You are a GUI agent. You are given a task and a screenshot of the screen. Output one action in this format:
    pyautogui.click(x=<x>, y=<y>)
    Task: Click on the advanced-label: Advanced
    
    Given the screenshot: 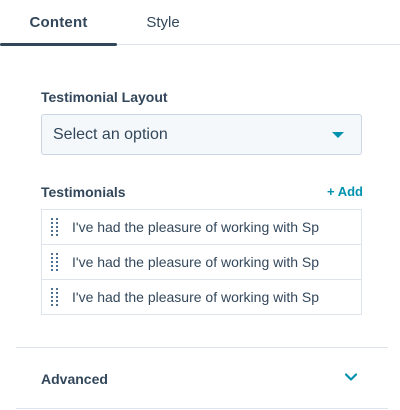 What is the action you would take?
    pyautogui.click(x=74, y=379)
    